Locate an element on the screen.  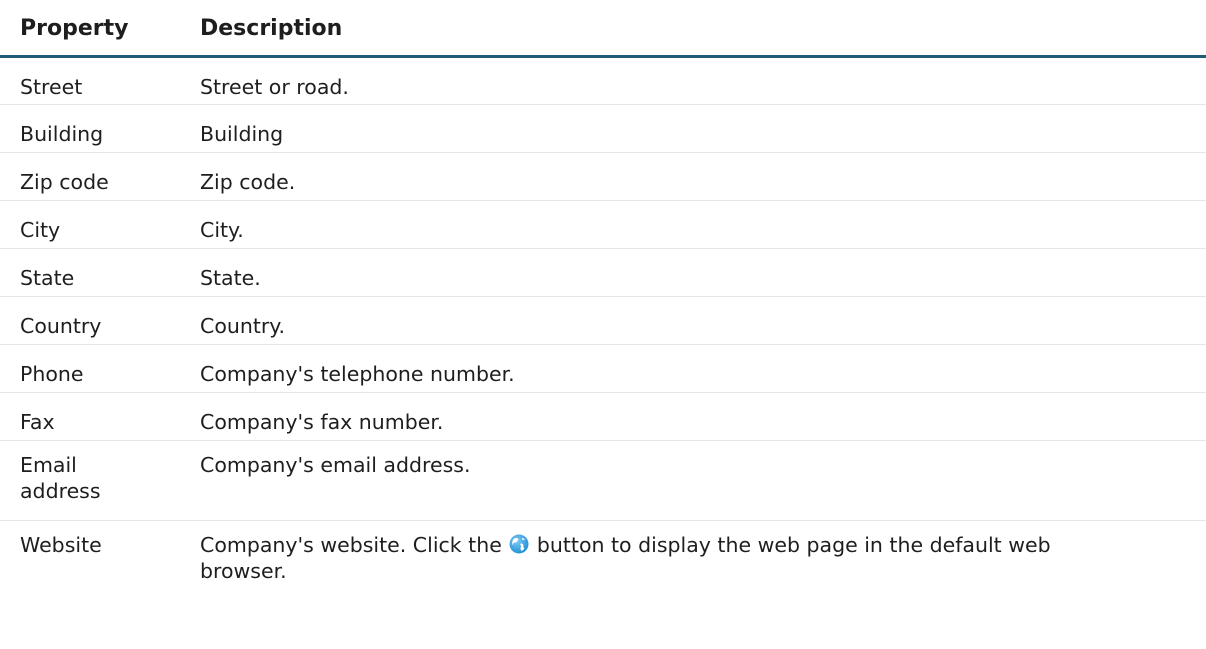
property-name: City is located at coordinates (40, 230).